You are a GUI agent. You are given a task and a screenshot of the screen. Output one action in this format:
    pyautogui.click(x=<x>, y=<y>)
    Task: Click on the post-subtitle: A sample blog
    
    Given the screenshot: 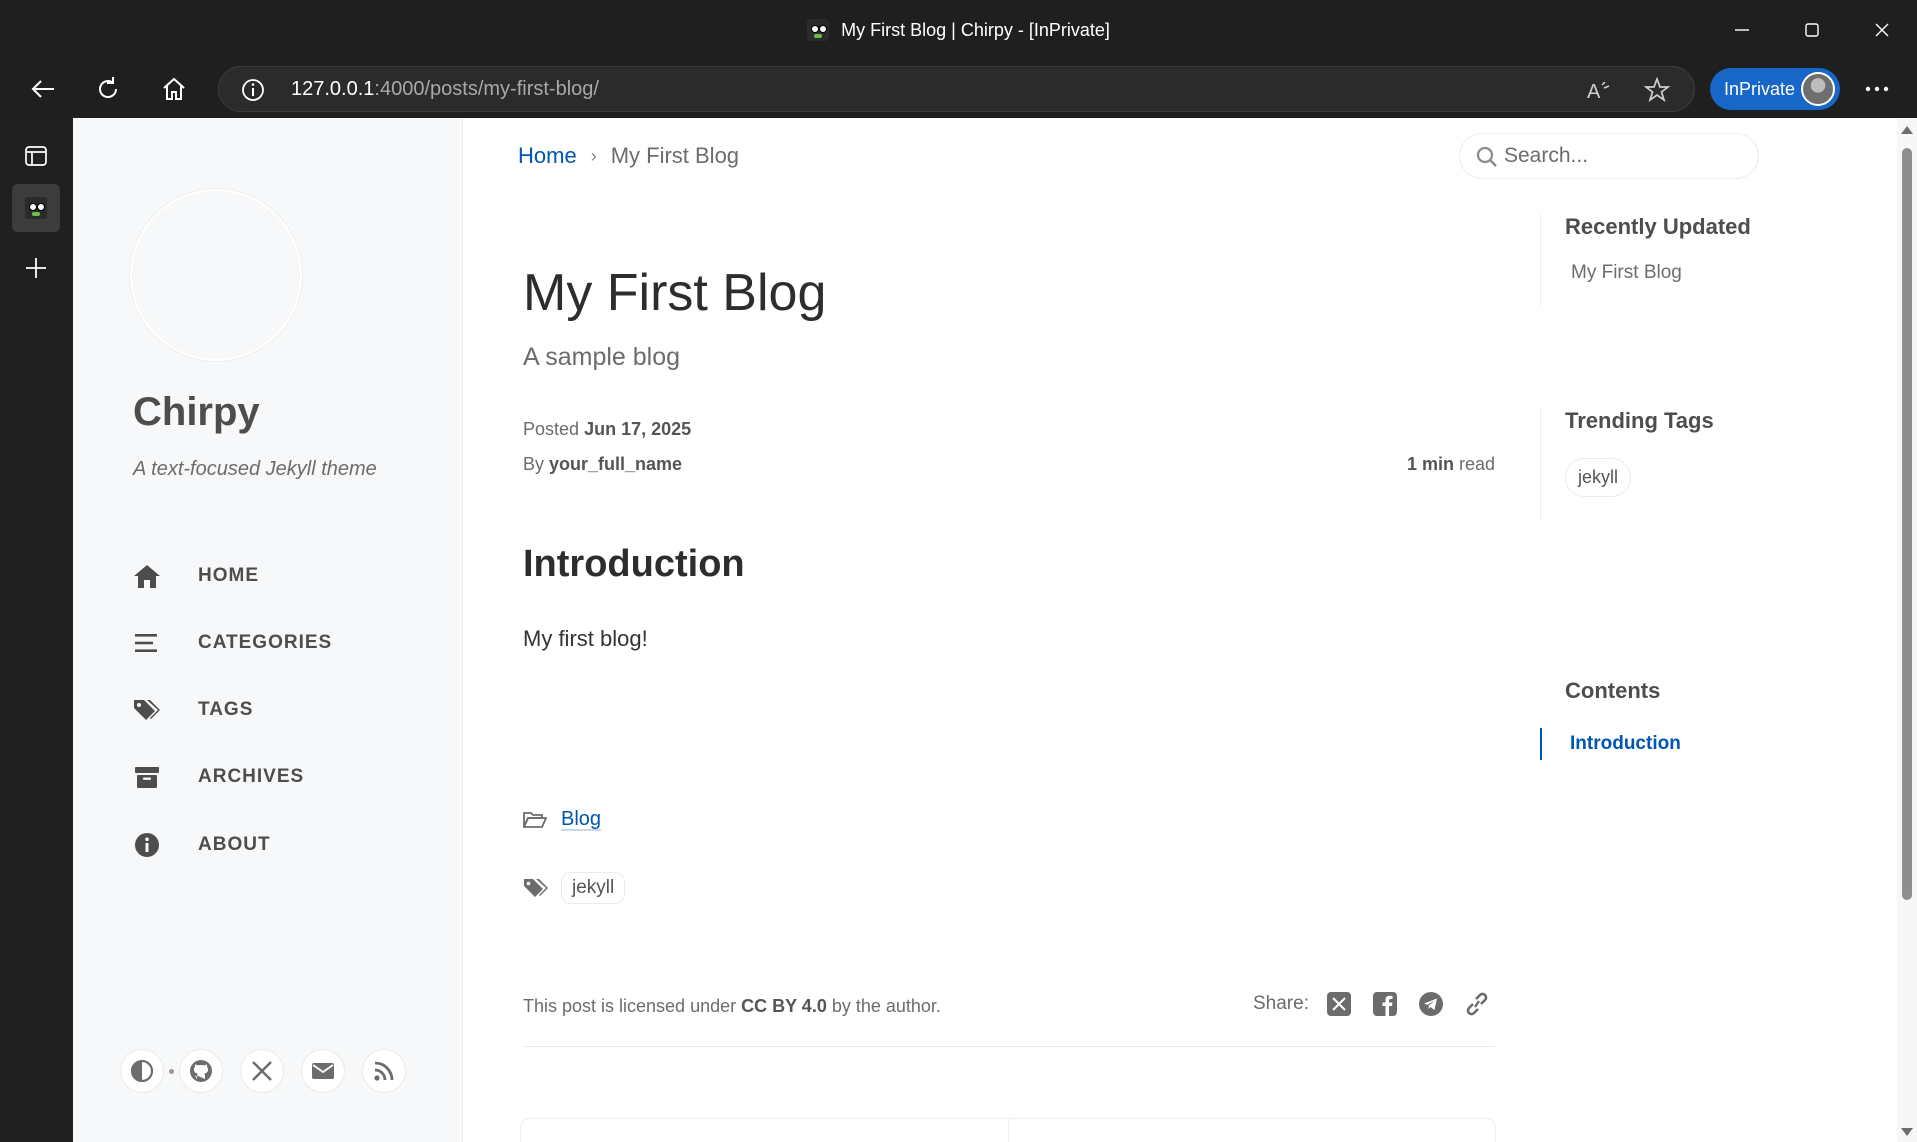 What is the action you would take?
    pyautogui.click(x=602, y=357)
    